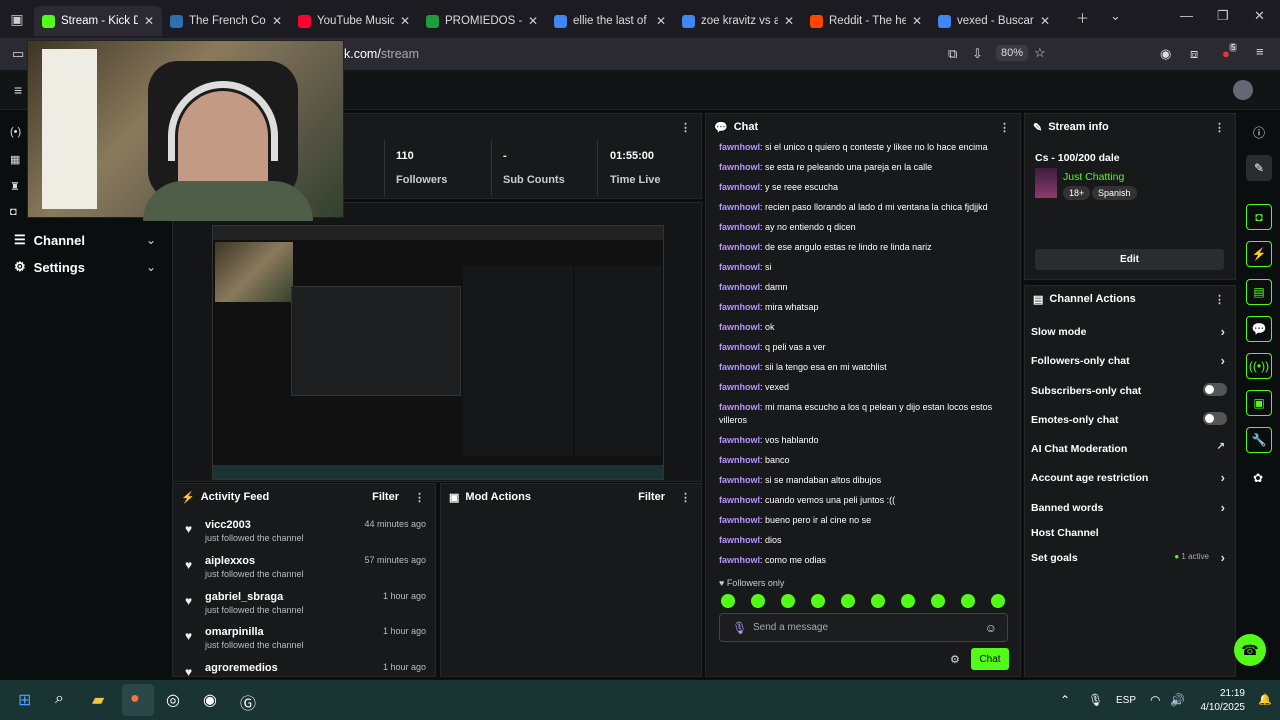 Image resolution: width=1280 pixels, height=720 pixels. I want to click on screenshot-icon: ⧉, so click(952, 54).